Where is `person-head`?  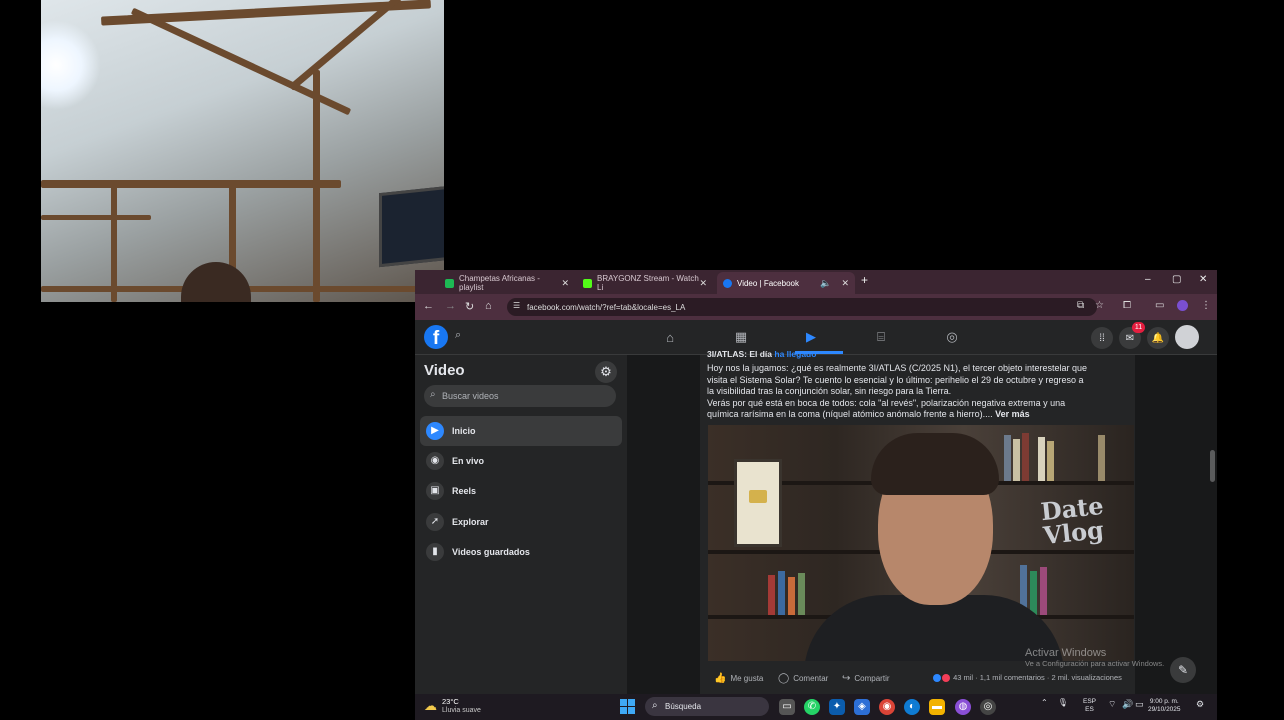
person-head is located at coordinates (216, 282).